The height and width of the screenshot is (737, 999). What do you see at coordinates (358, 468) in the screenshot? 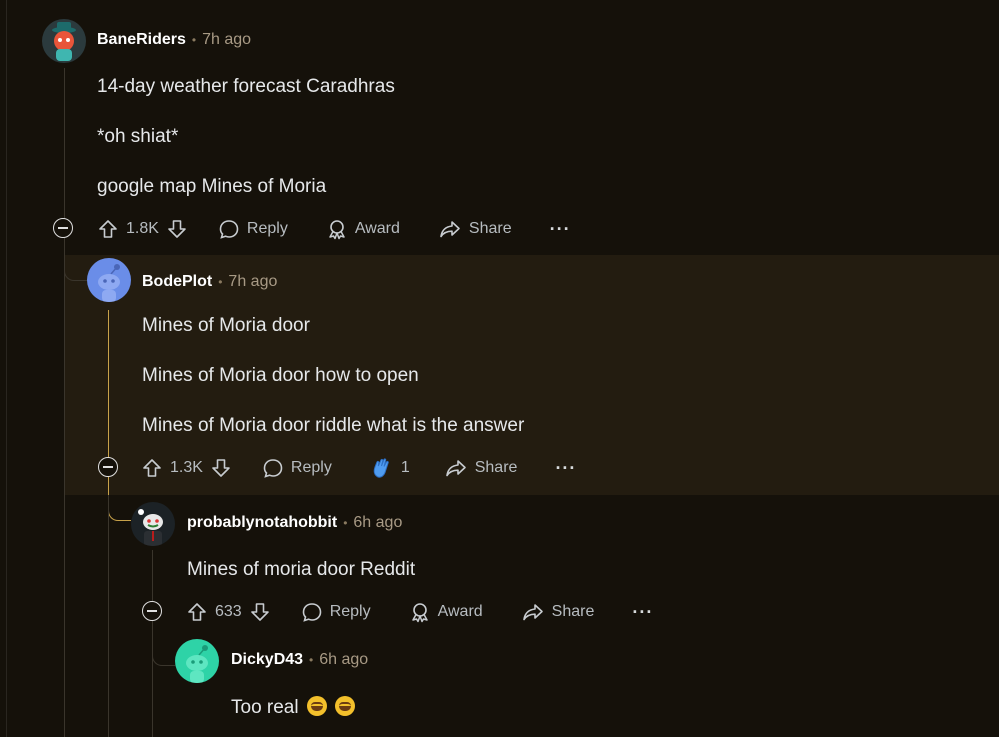
I see `comment-action-bar: 1.3K Reply 1 Share ···` at bounding box center [358, 468].